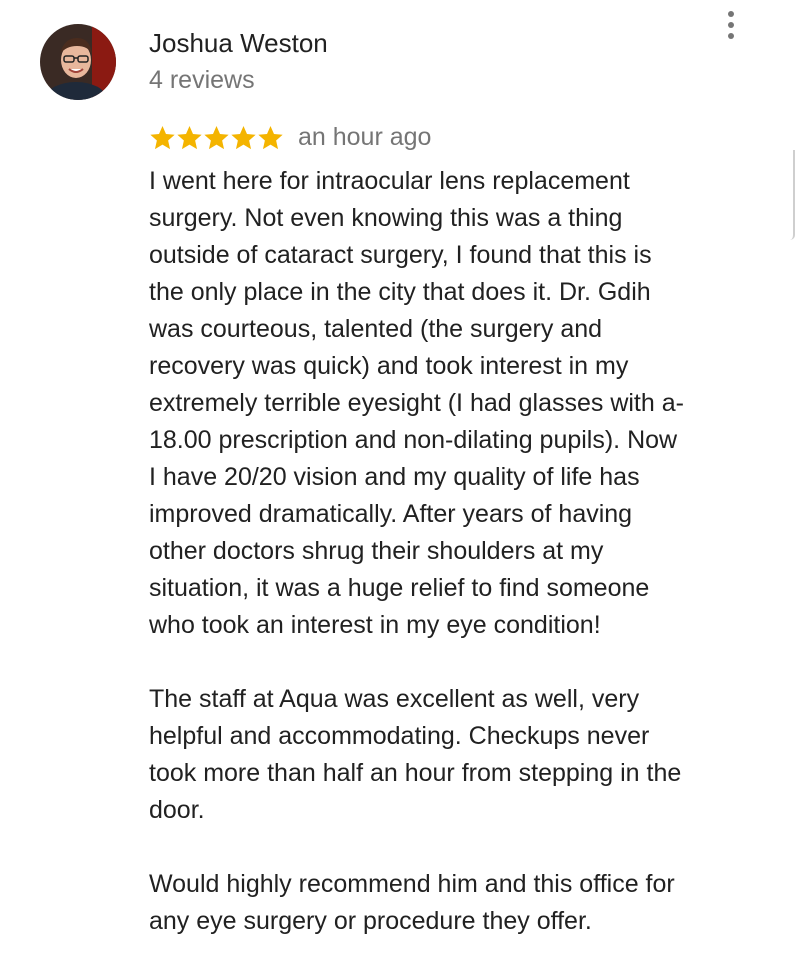 This screenshot has height=960, width=795. I want to click on scroll-edge, so click(792, 195).